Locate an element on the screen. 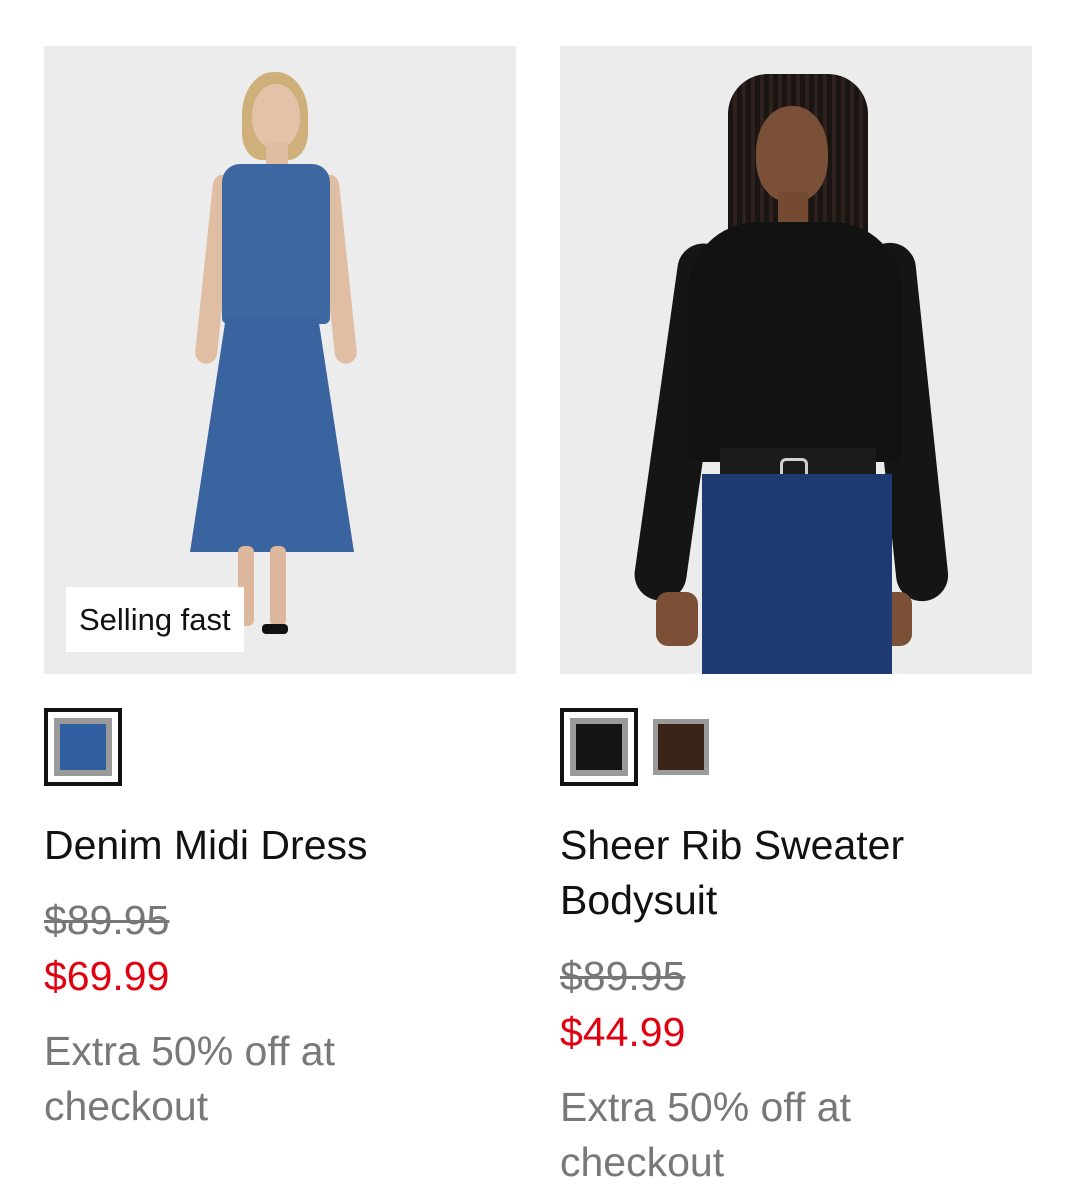 The width and height of the screenshot is (1076, 1200). swatch-black is located at coordinates (599, 747).